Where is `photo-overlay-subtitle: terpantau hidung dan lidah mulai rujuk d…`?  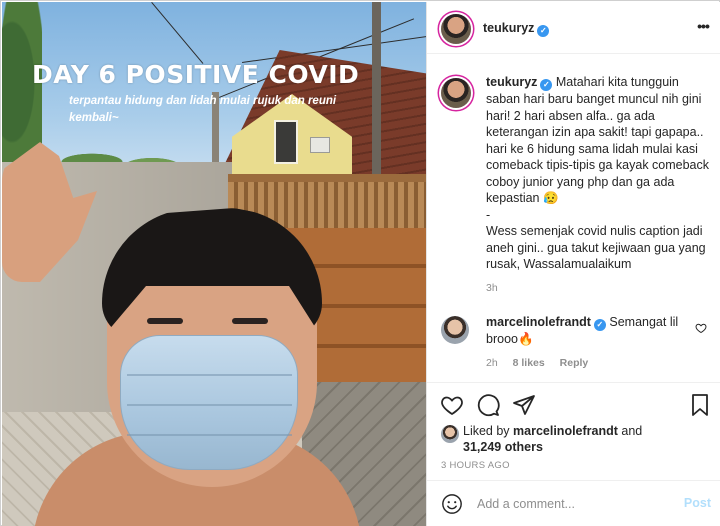 photo-overlay-subtitle: terpantau hidung dan lidah mulai rujuk d… is located at coordinates (203, 109).